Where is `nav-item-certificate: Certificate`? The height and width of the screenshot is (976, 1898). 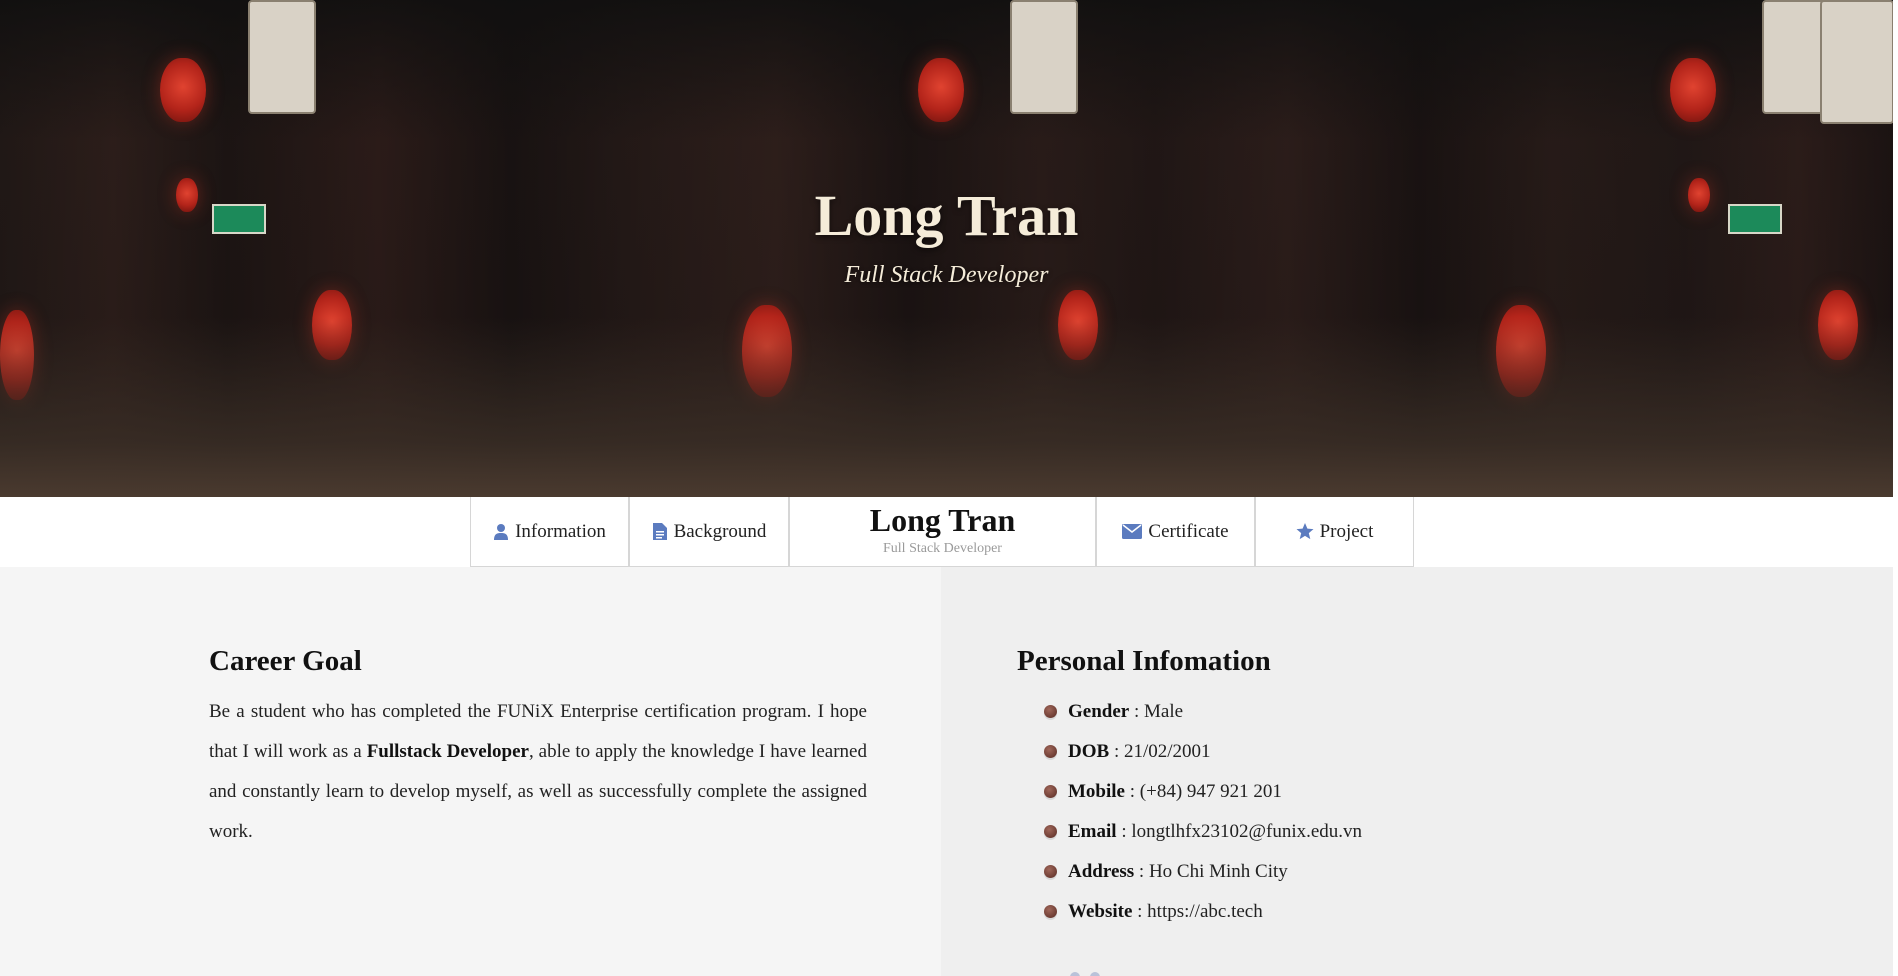 nav-item-certificate: Certificate is located at coordinates (1175, 532).